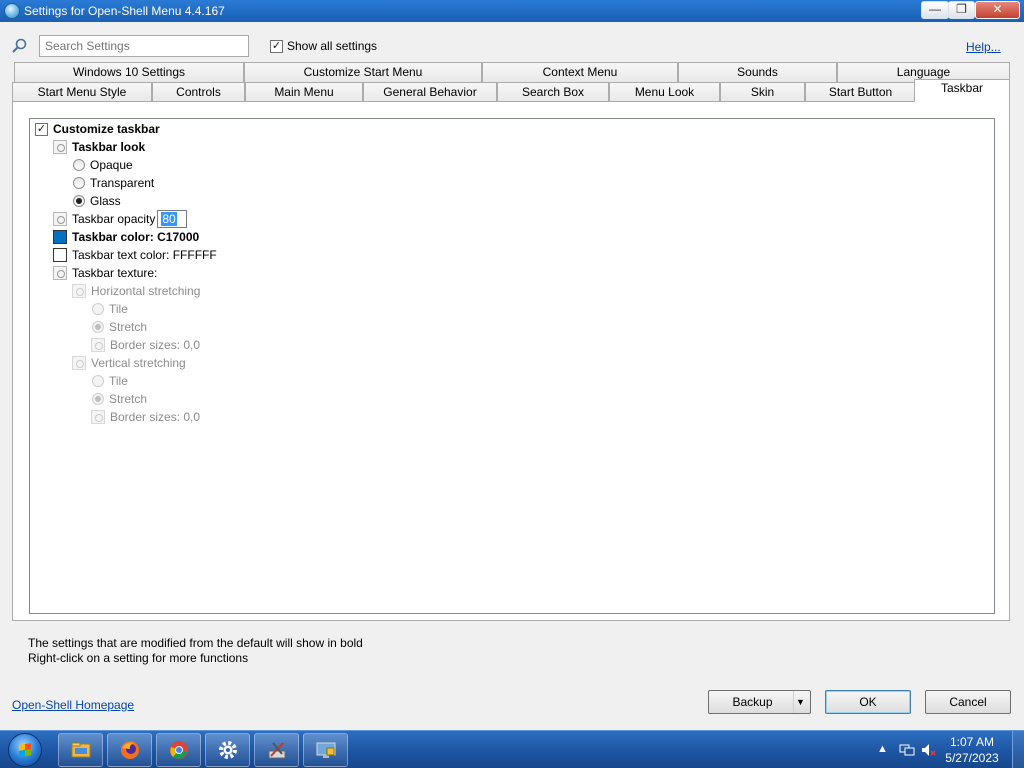  What do you see at coordinates (961, 10) in the screenshot?
I see `maximize-button: ❐` at bounding box center [961, 10].